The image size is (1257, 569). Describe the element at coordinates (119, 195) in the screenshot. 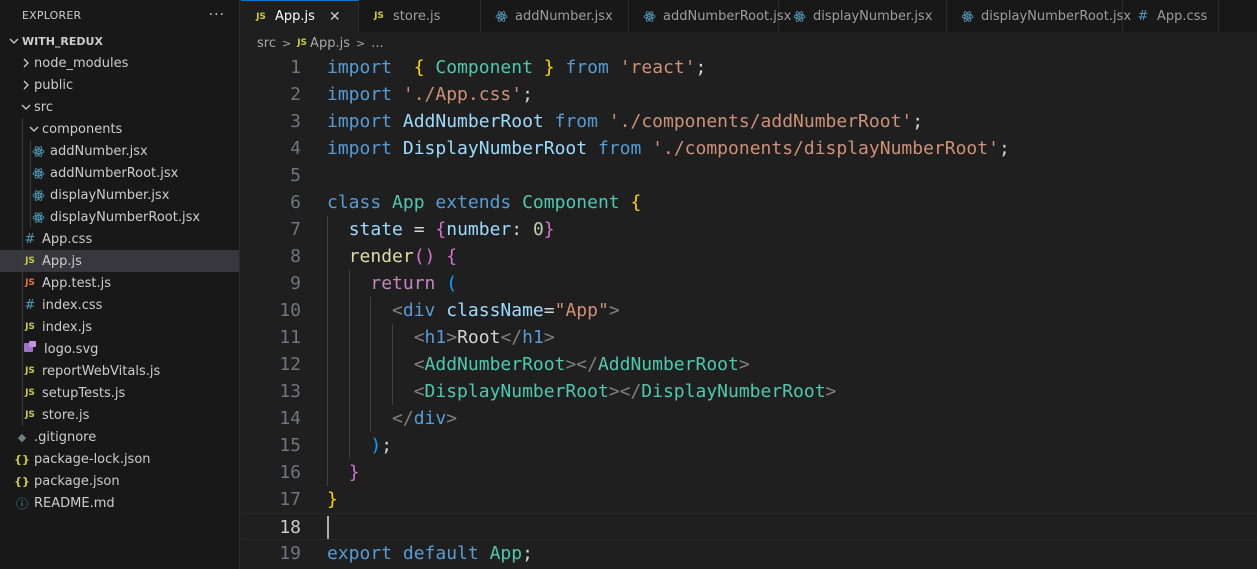

I see `tree-item-displaynumber-jsx: displayNumber.jsx` at that location.